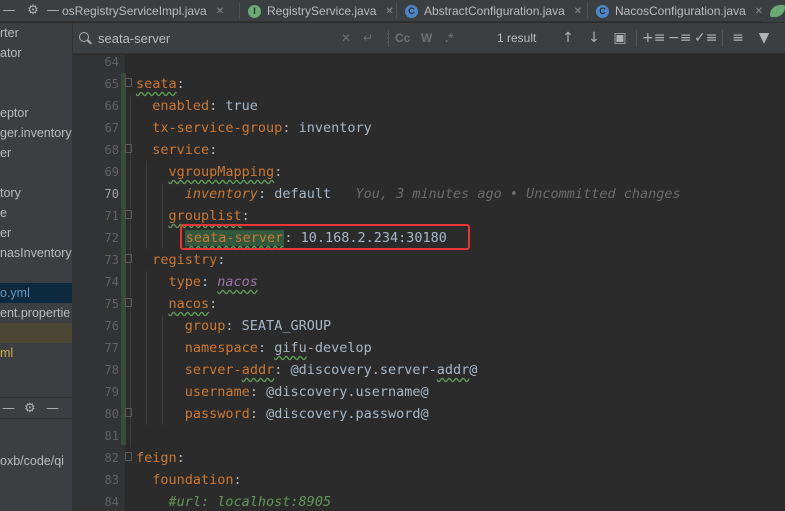 This screenshot has height=511, width=785. I want to click on code-line: 82 feign:, so click(429, 458).